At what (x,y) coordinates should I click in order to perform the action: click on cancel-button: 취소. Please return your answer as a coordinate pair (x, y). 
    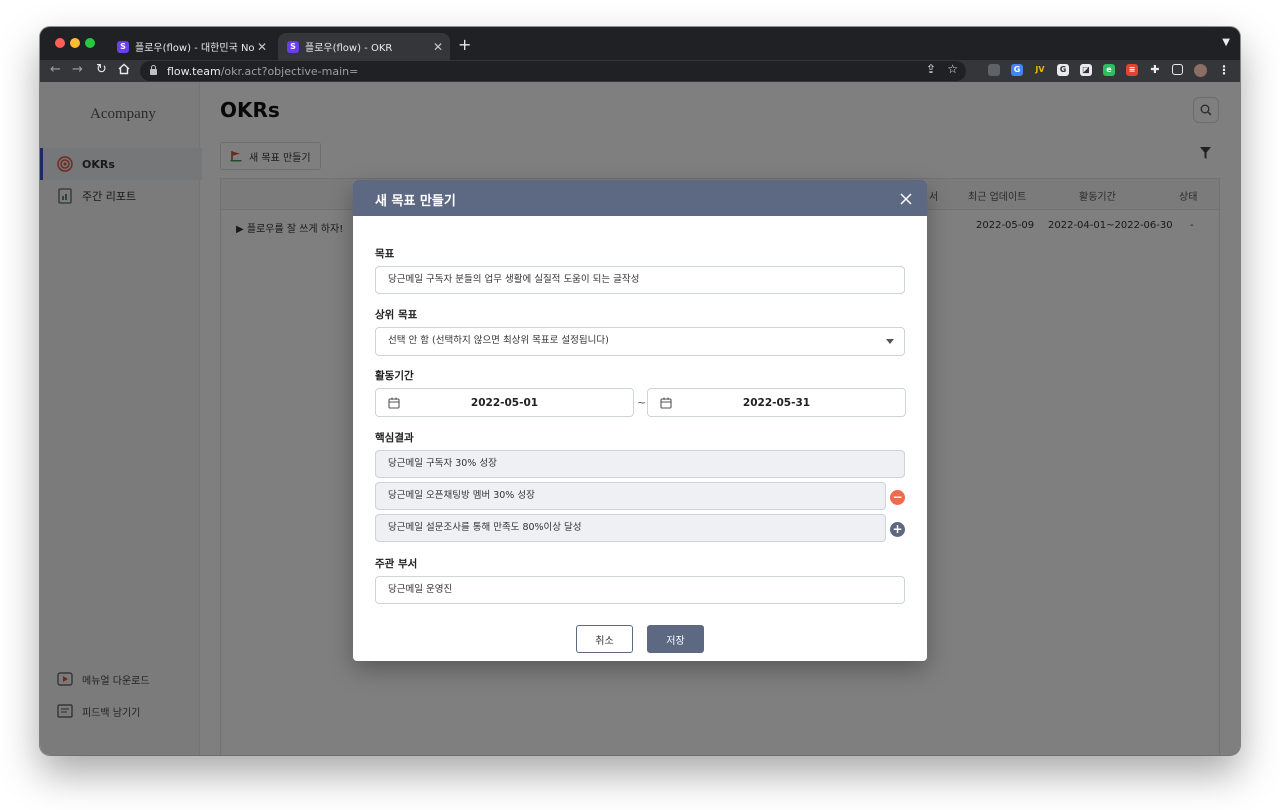
    Looking at the image, I should click on (604, 639).